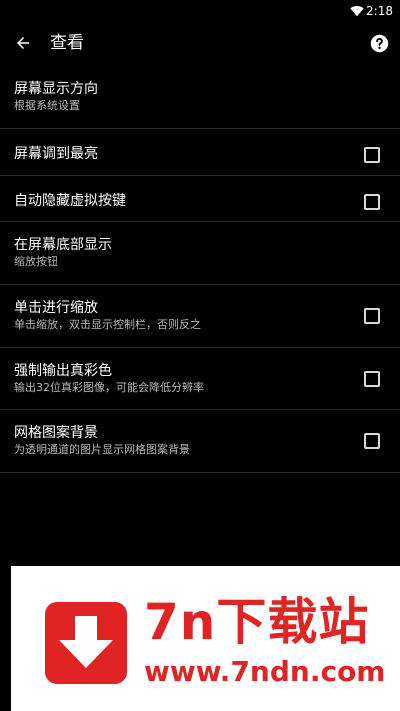 The image size is (400, 711). I want to click on page-title: 查看, so click(67, 43).